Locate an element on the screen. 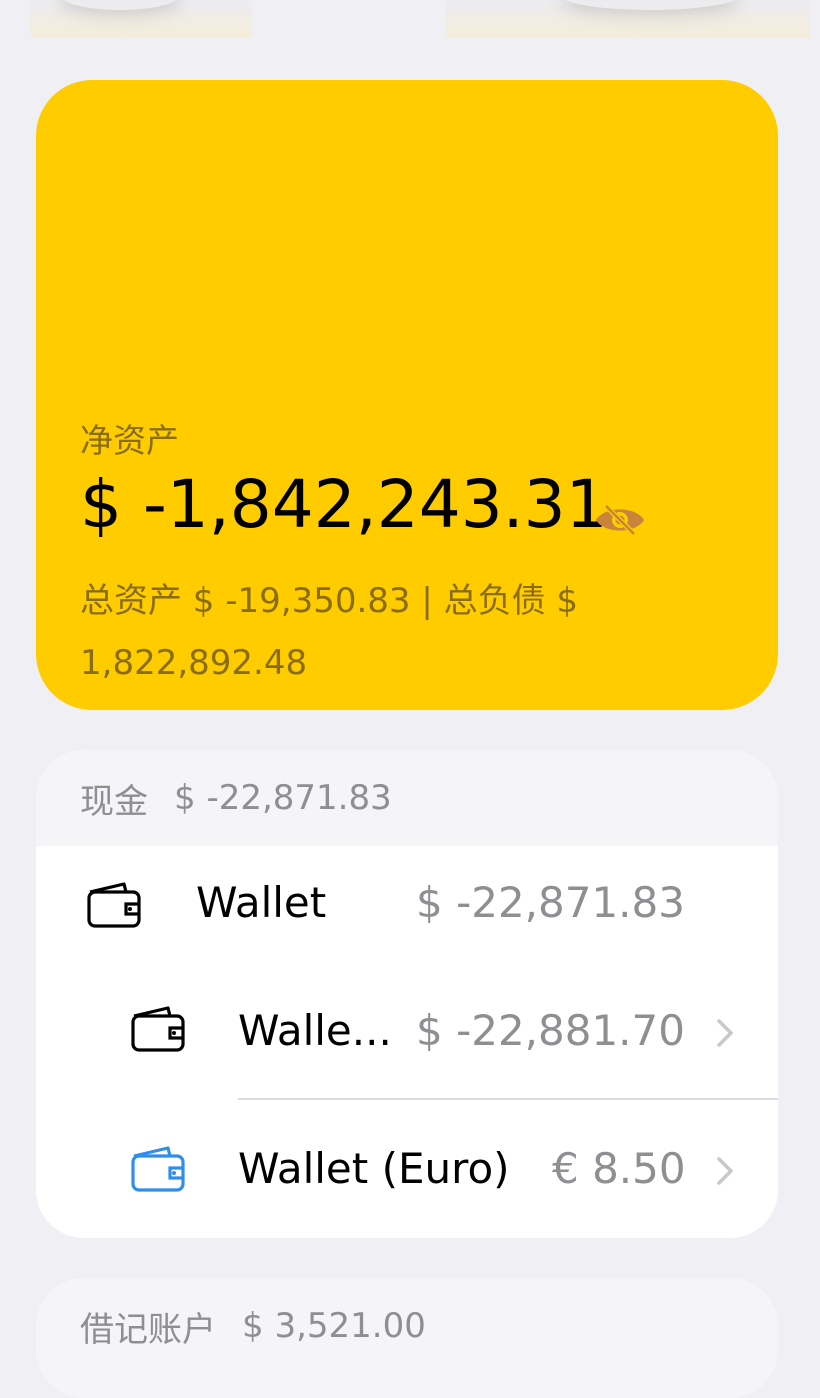 The width and height of the screenshot is (820, 1398). row-divider is located at coordinates (508, 1099).